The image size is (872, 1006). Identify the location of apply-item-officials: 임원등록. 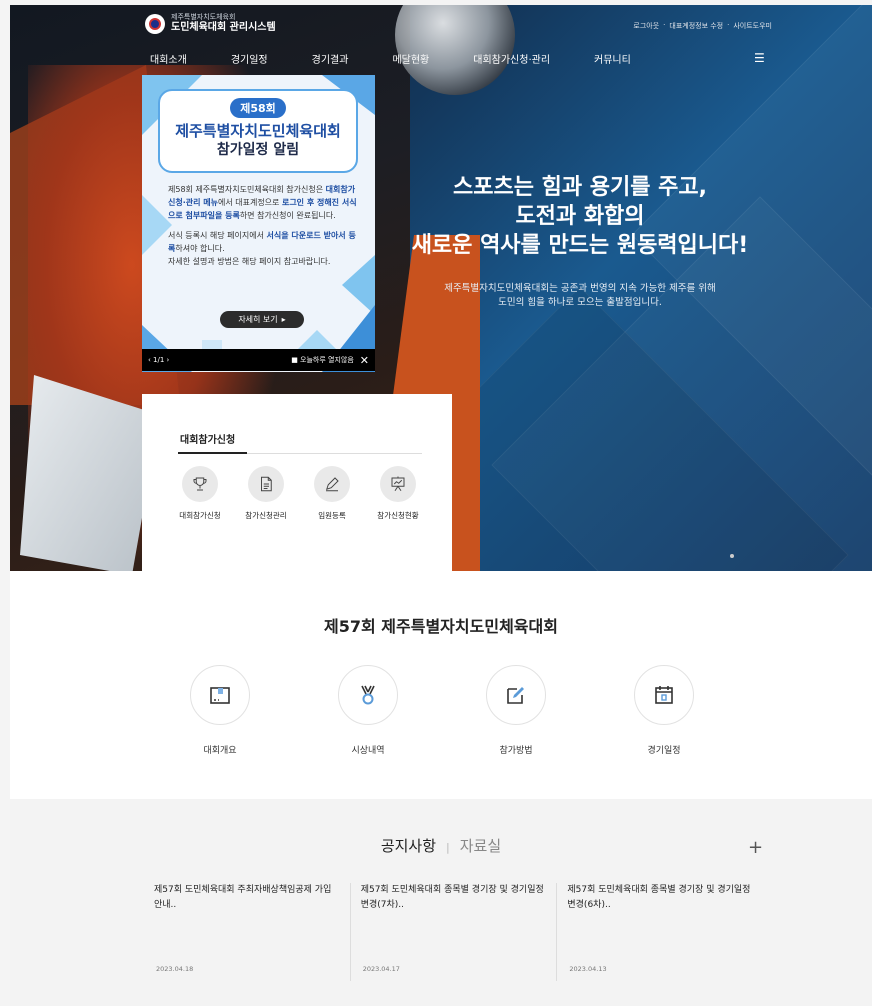
(332, 493).